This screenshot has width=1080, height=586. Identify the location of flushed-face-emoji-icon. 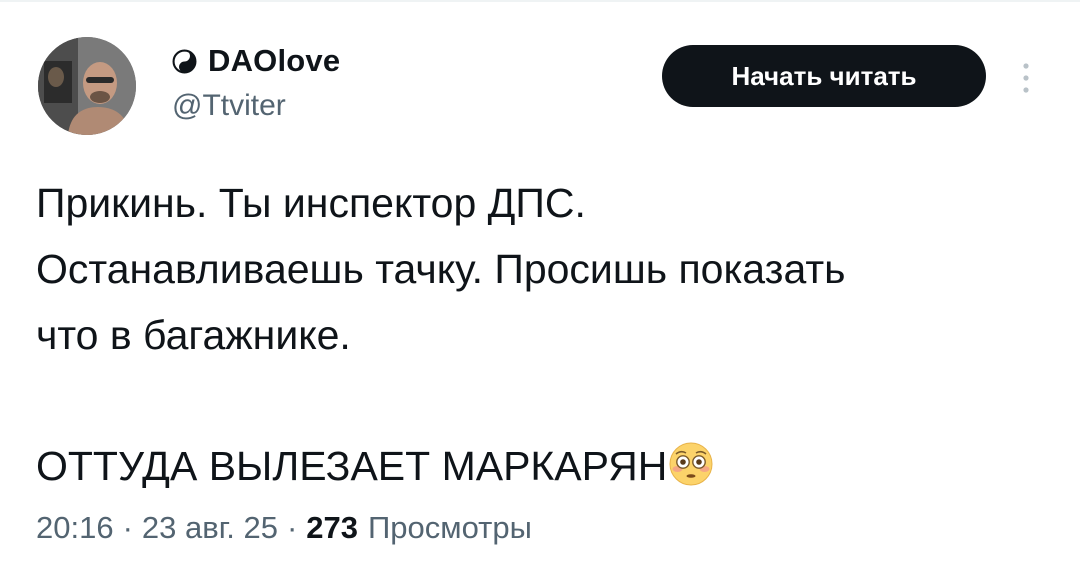
(691, 464).